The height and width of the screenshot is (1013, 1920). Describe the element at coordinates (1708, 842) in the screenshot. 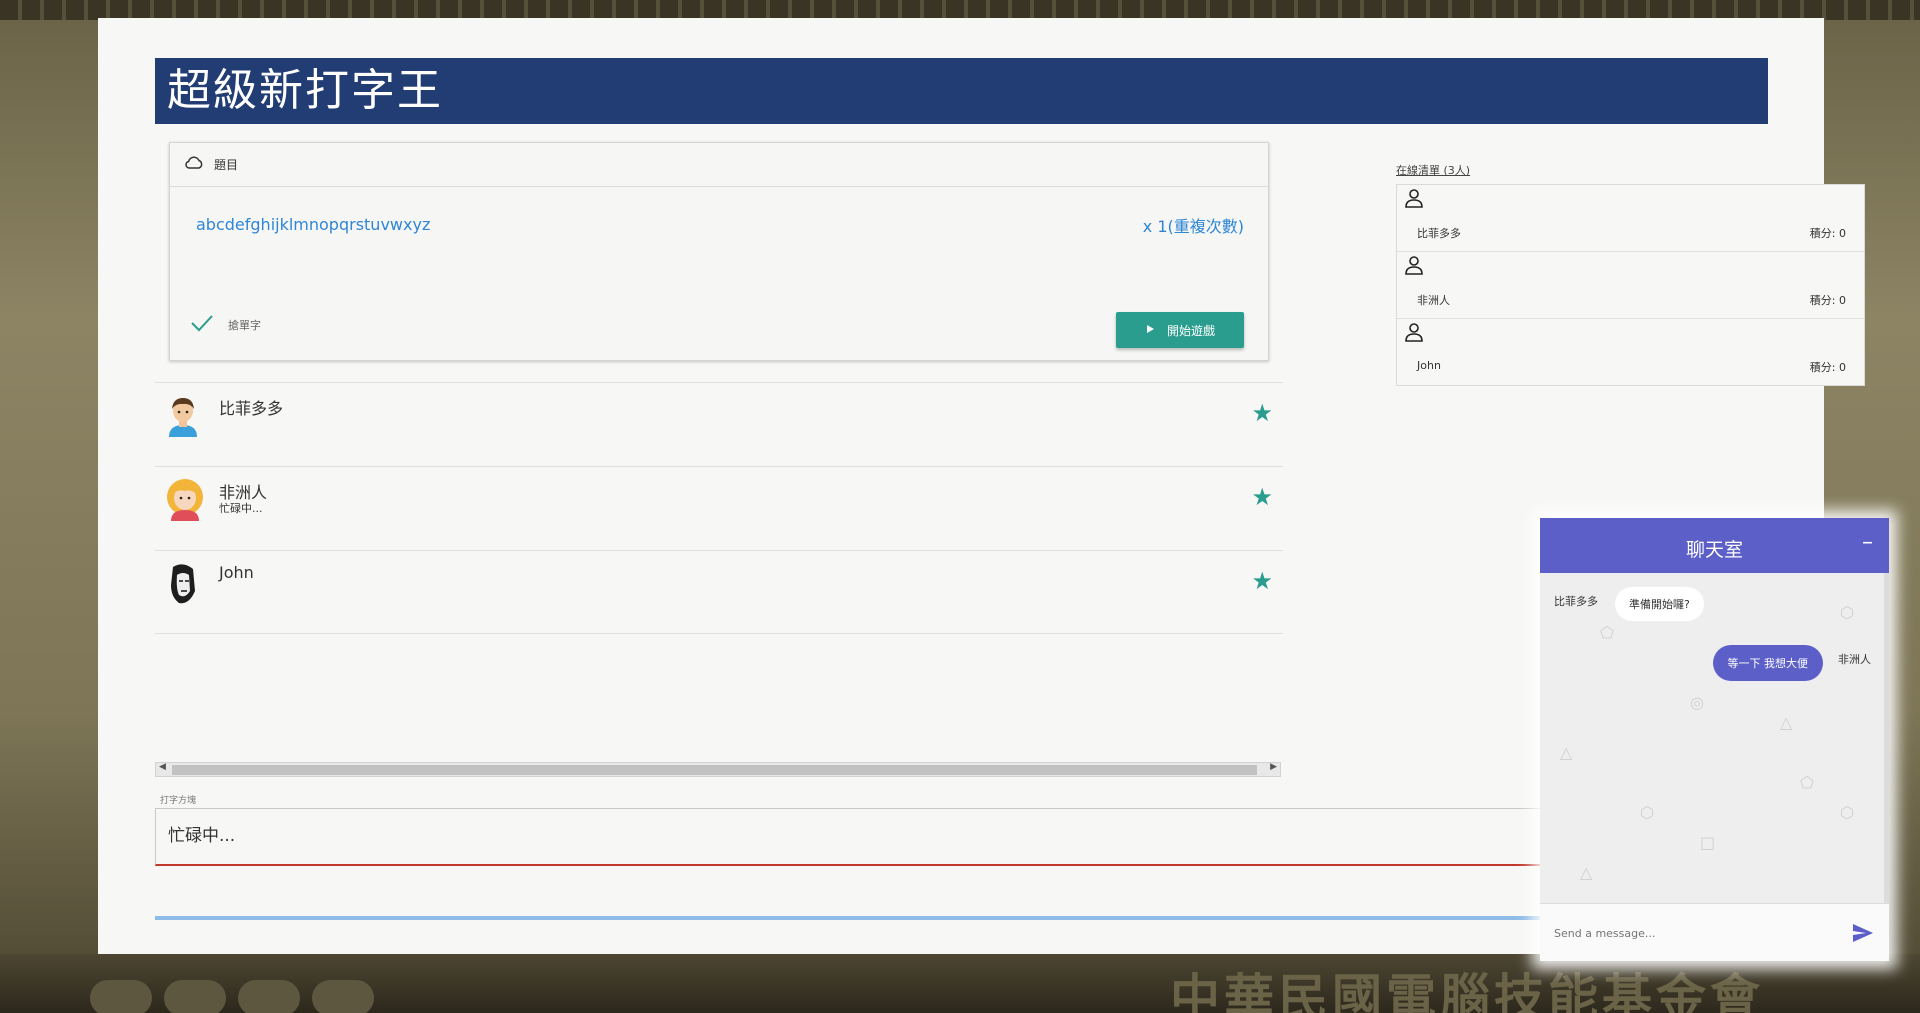

I see `pattern-decoration: □` at that location.